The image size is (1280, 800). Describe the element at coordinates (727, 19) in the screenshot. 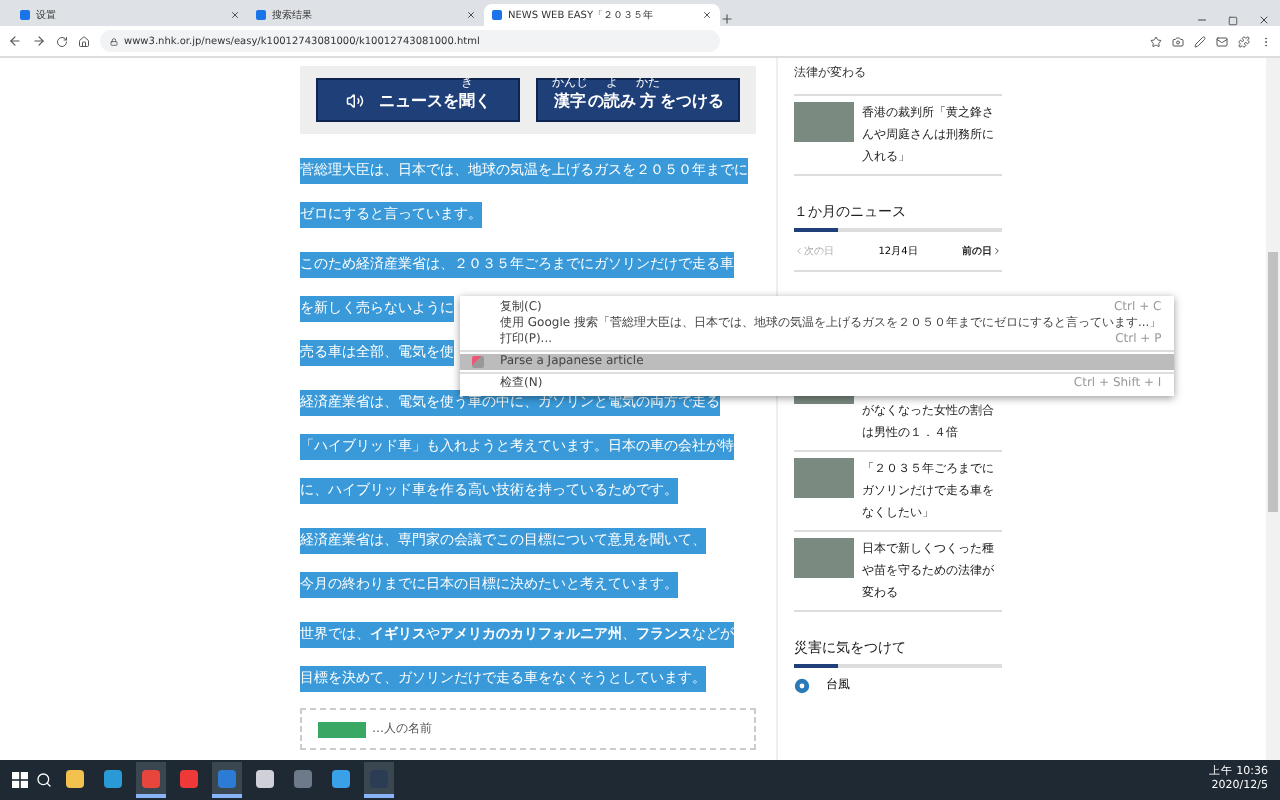

I see `new-tab-icon` at that location.